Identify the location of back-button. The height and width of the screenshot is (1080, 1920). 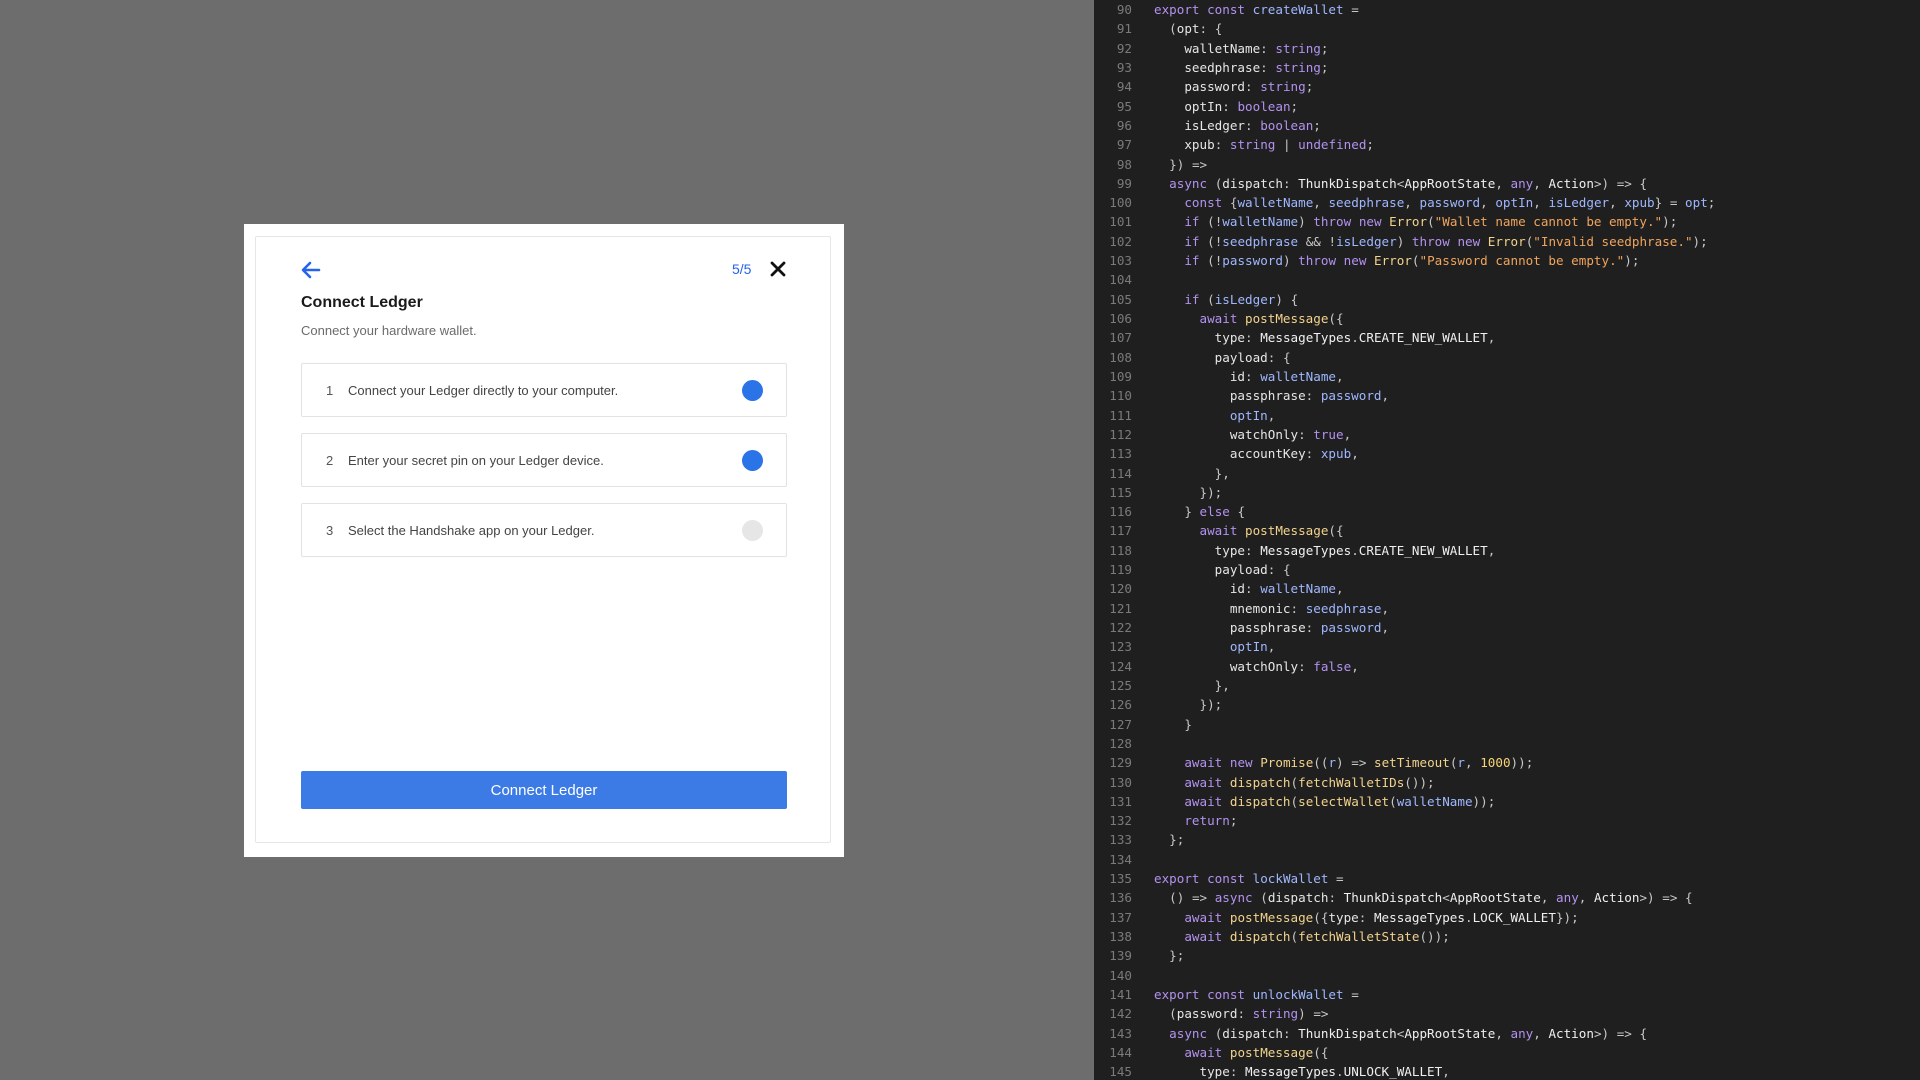
(311, 270).